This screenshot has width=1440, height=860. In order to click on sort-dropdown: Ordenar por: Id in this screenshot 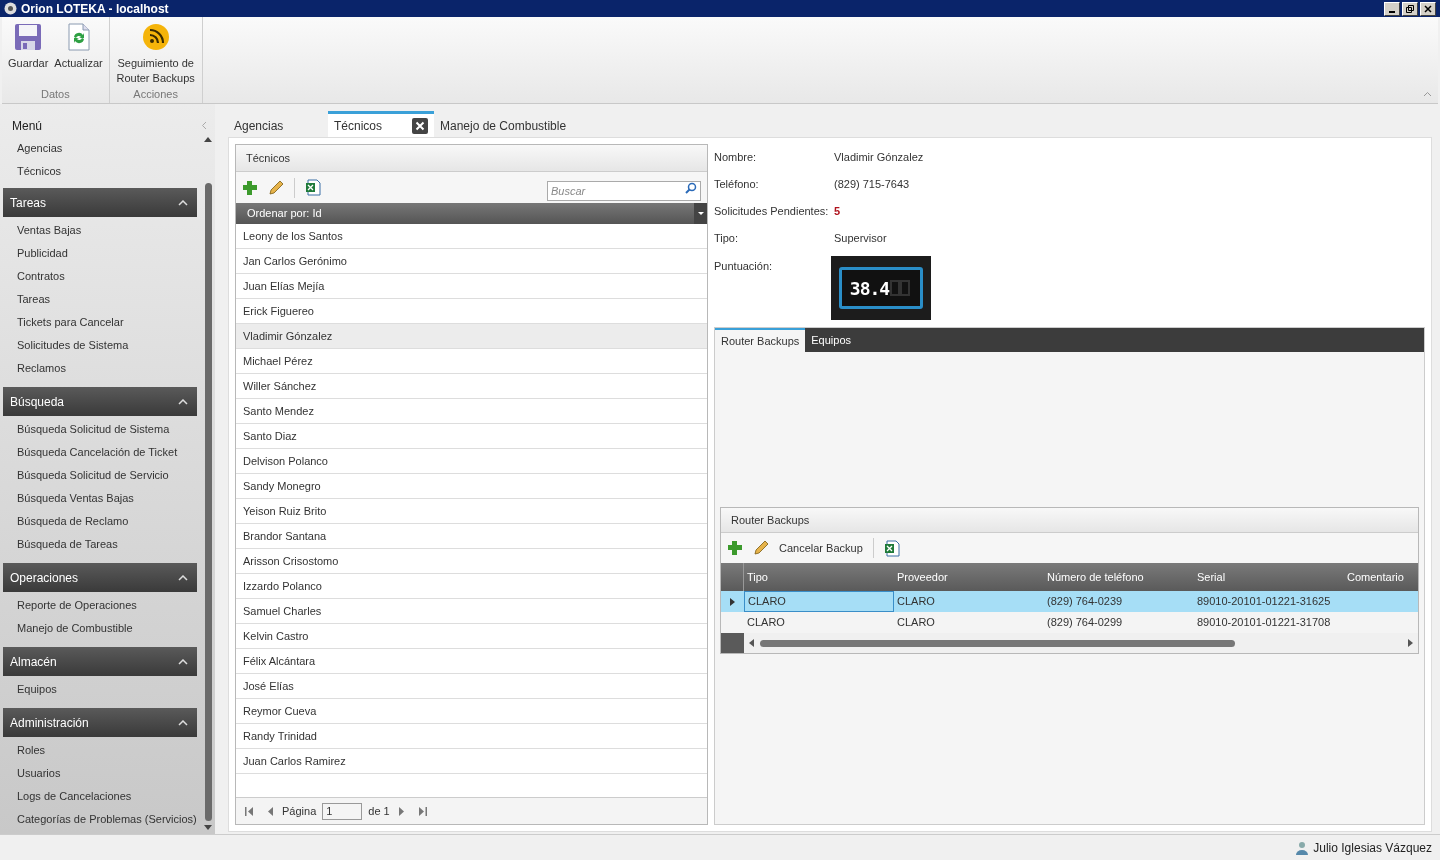, I will do `click(471, 213)`.